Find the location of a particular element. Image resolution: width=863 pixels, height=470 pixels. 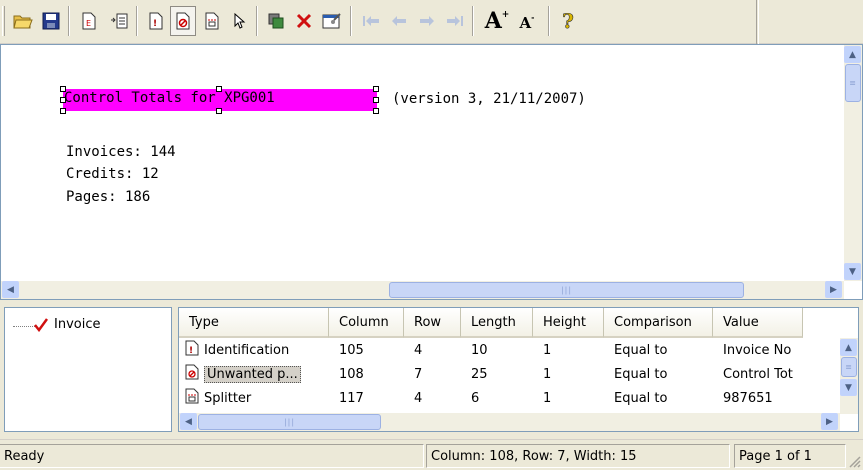

cell-column: 108 is located at coordinates (366, 374).